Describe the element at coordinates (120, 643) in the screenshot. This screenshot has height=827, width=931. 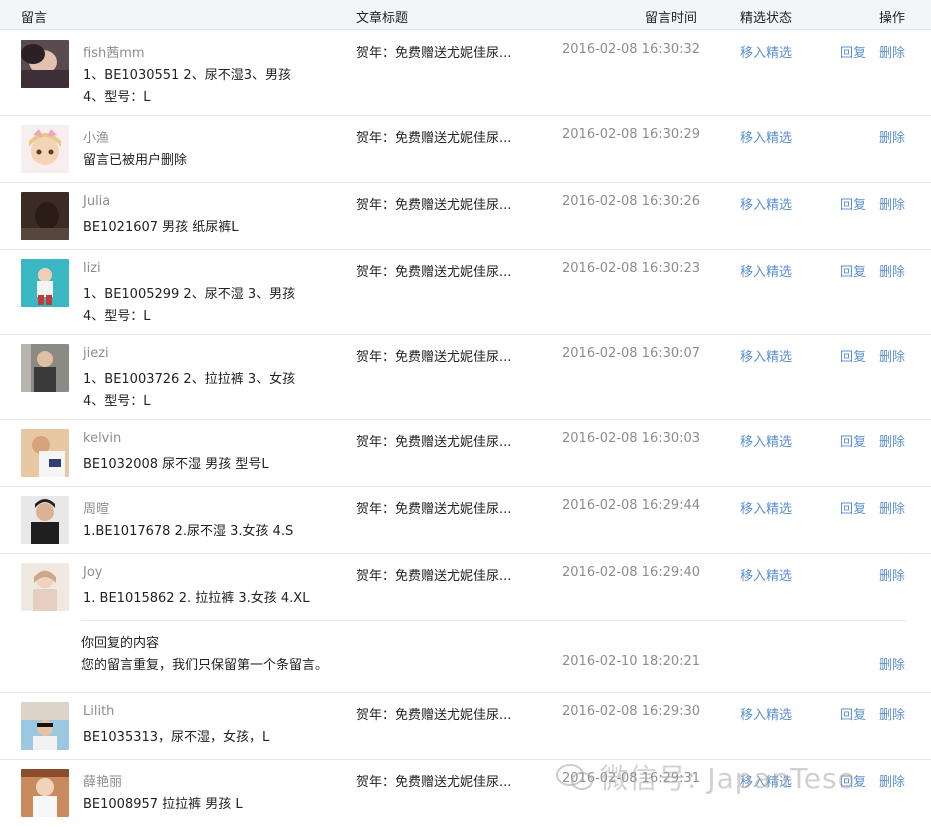
I see `reply-label: 你回复的内容` at that location.